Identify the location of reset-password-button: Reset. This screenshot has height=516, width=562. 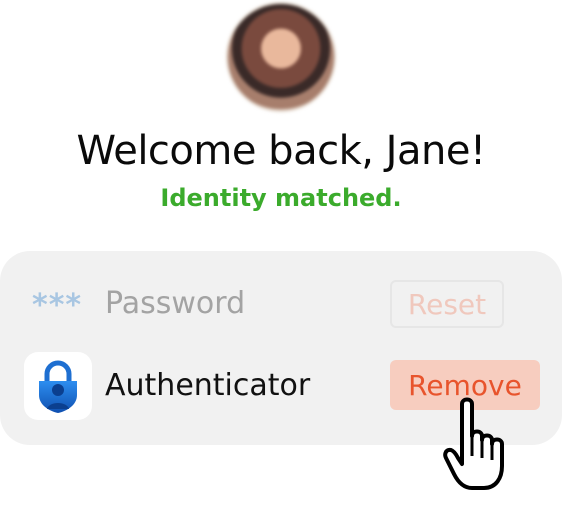
(447, 304).